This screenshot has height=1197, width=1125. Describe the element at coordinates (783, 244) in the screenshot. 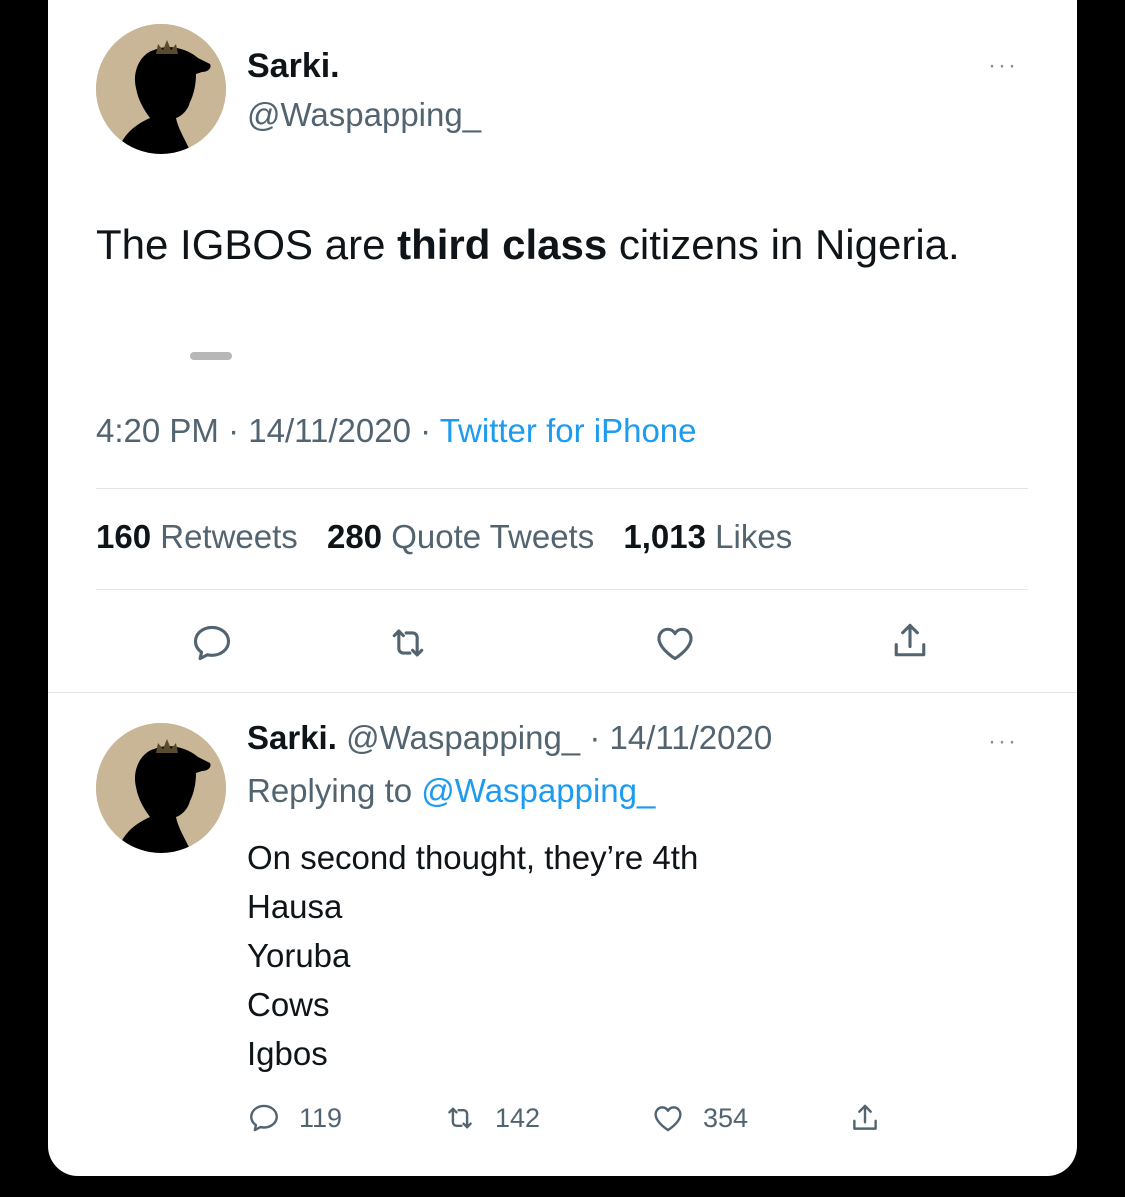

I see `tweet-text-part: citizens in Nigeria.` at that location.